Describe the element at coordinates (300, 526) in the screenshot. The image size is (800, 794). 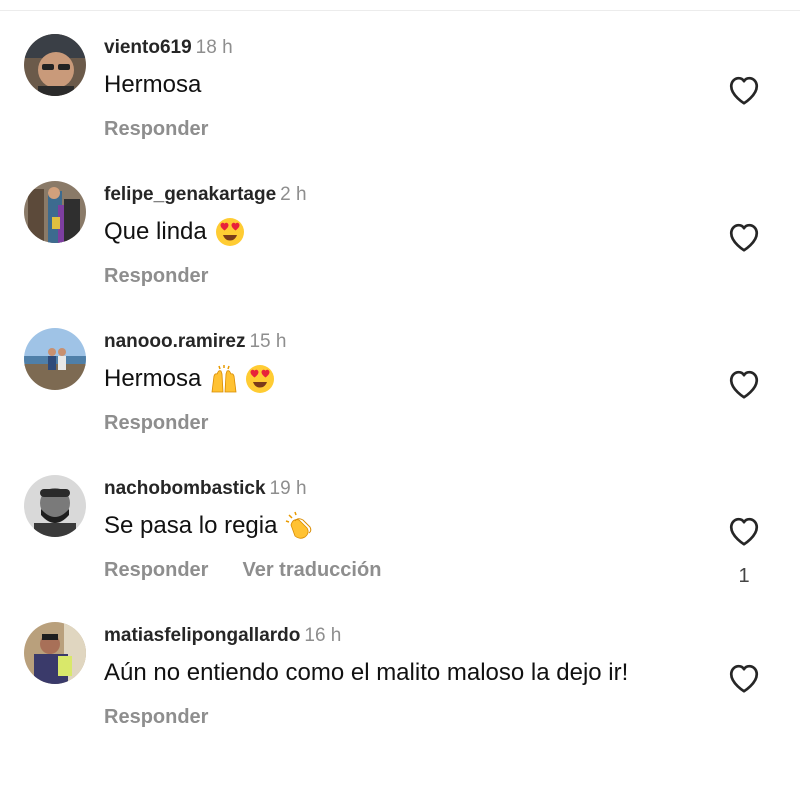
I see `clapping-hands-emoji-icon` at that location.